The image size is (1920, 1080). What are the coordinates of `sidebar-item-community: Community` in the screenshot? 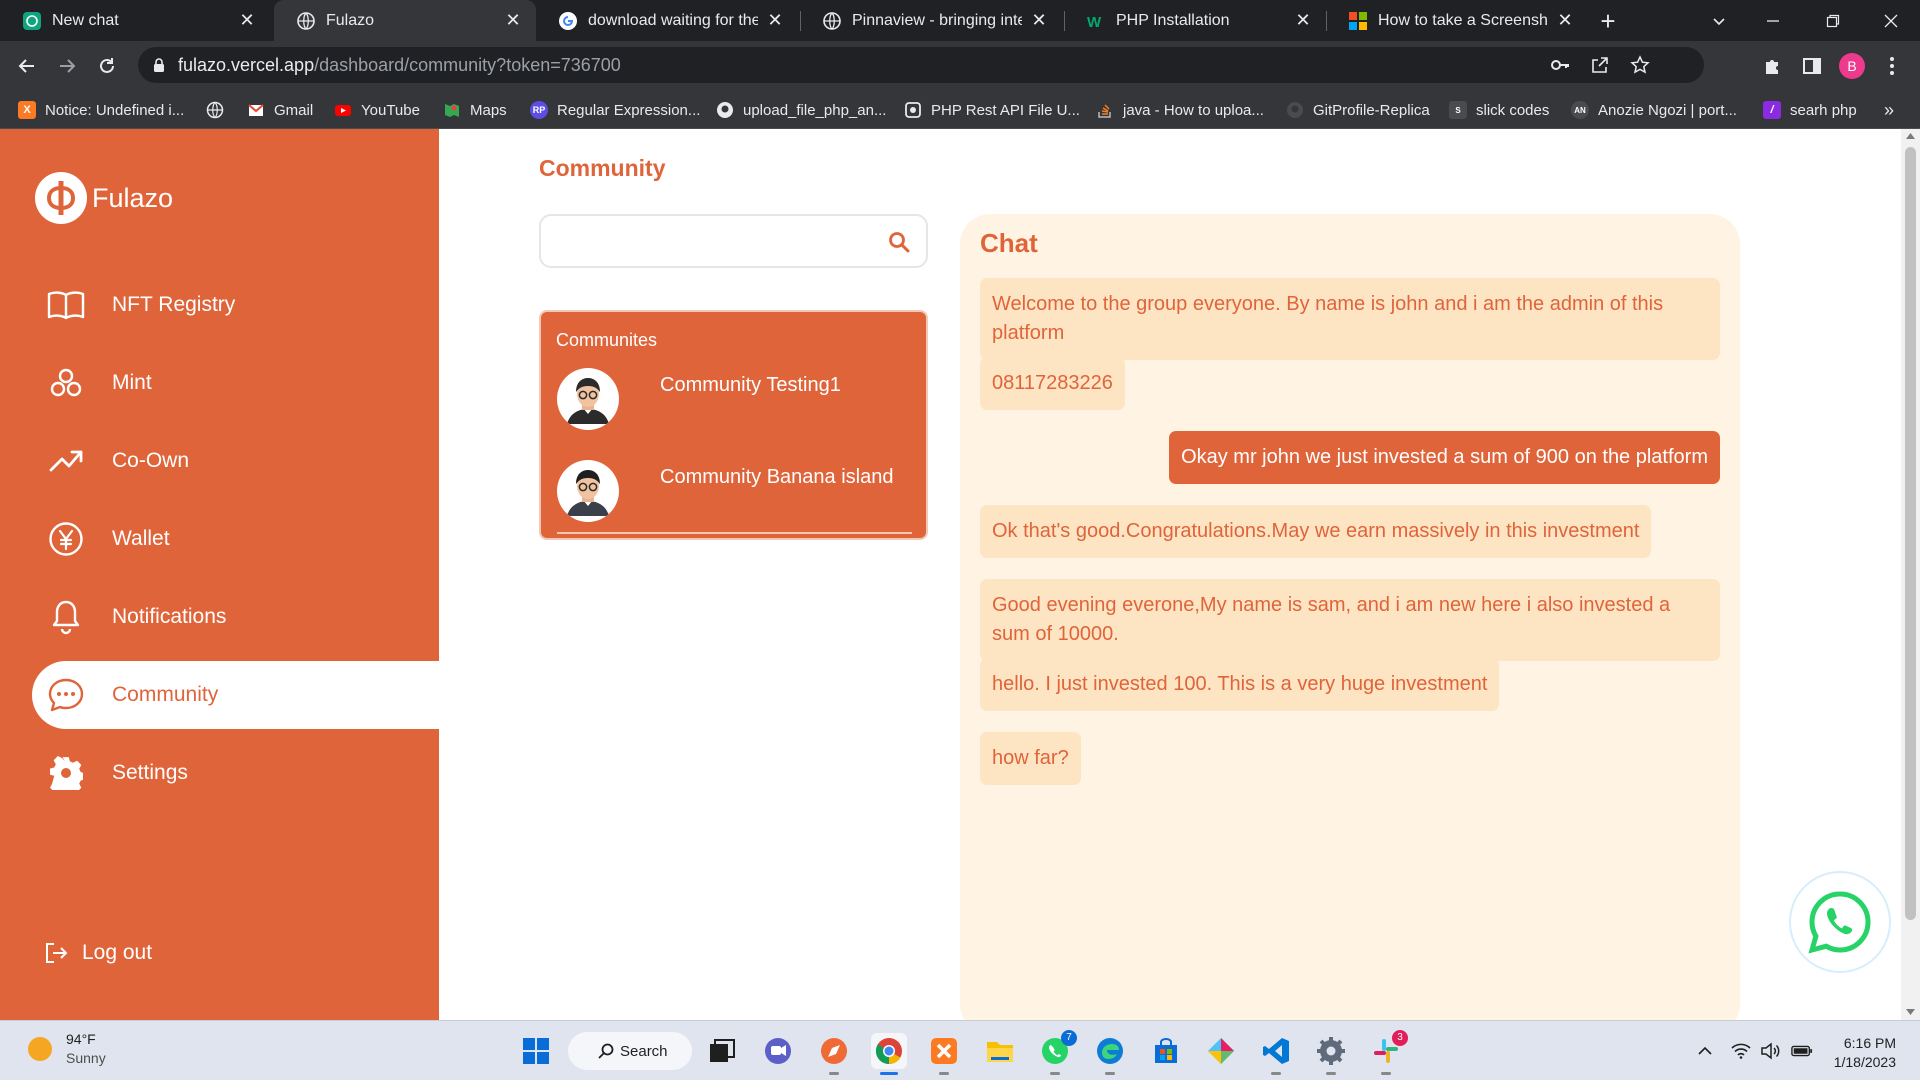 It's located at (235, 695).